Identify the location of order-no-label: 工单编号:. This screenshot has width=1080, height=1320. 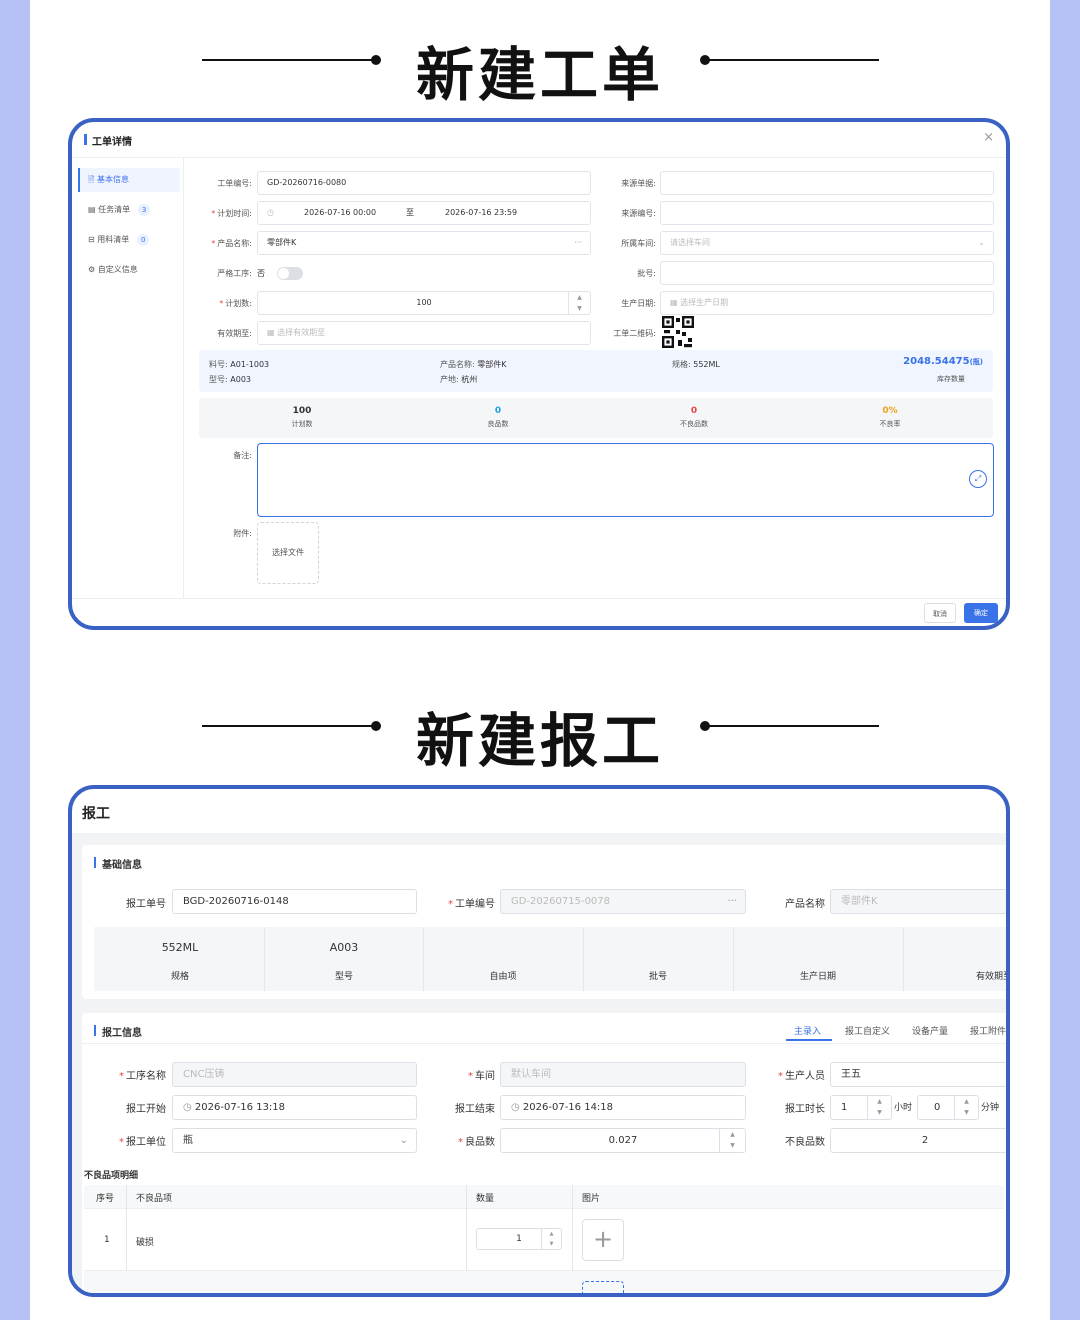
(234, 183).